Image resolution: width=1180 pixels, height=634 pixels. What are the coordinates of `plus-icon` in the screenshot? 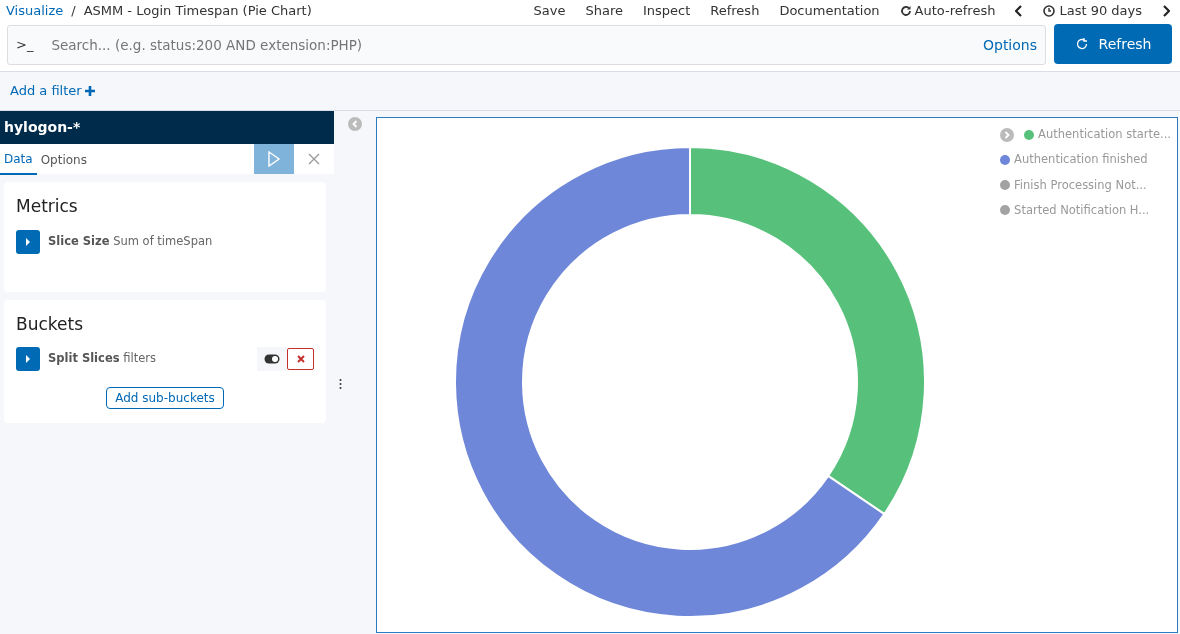 It's located at (89, 91).